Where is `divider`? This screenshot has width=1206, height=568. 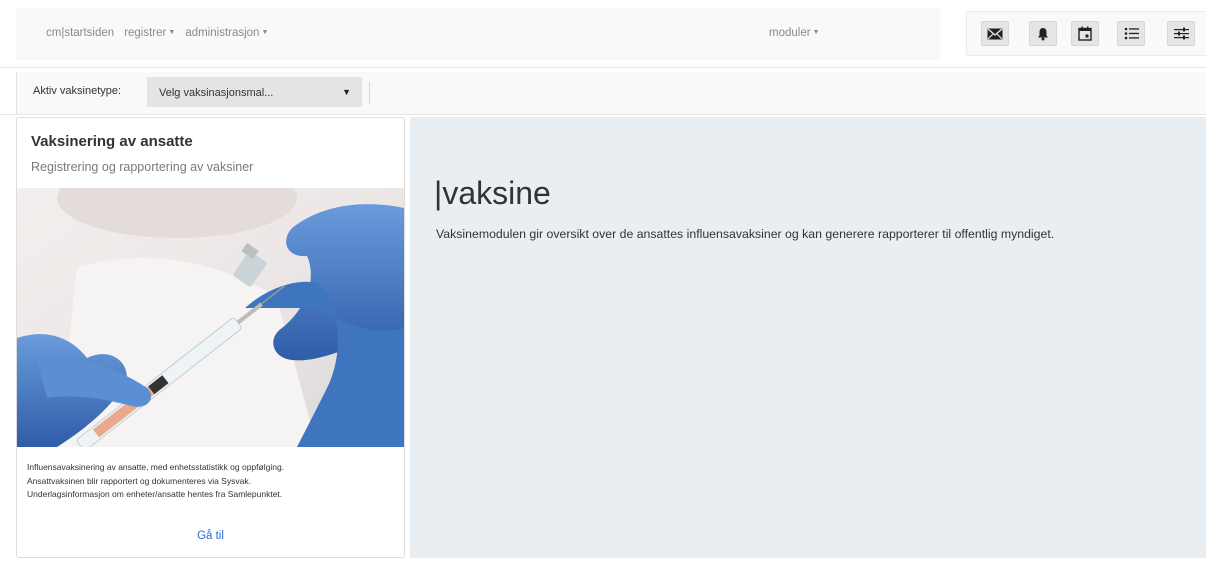
divider is located at coordinates (369, 93).